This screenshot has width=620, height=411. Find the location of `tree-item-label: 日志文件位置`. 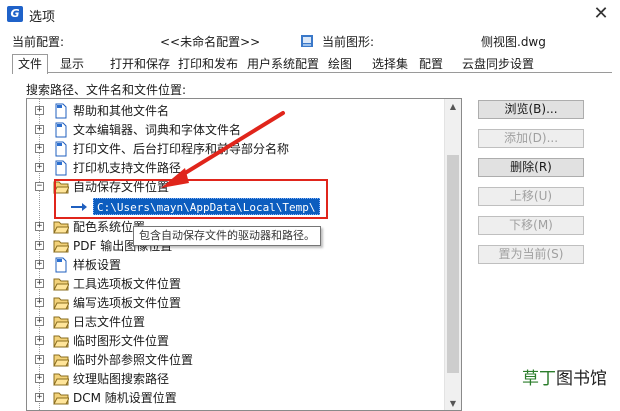

tree-item-label: 日志文件位置 is located at coordinates (109, 322).